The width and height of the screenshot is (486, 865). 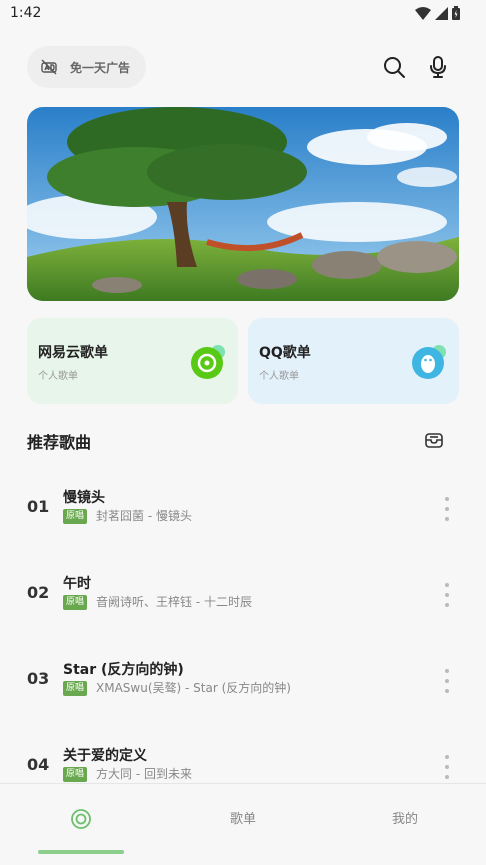 I want to click on song-row: 01 慢镜头 原唱 封茗囧菌 - 慢镜头, so click(x=243, y=513).